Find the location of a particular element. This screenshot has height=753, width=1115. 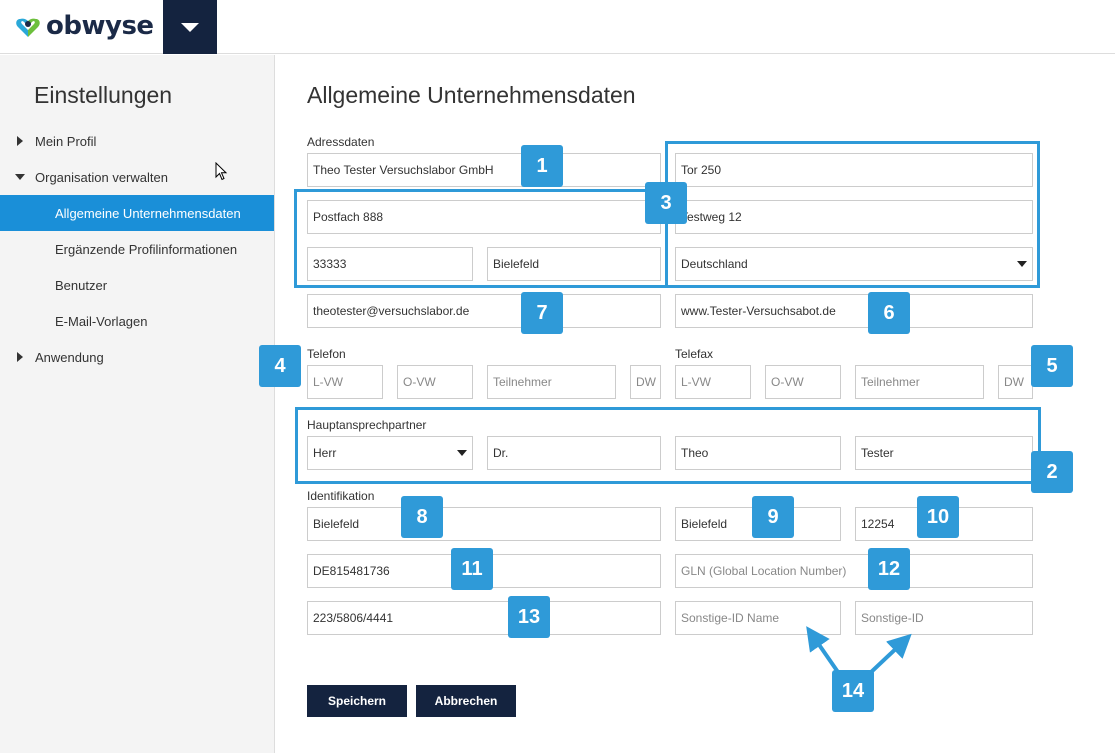

badge-7: 7 is located at coordinates (542, 313).